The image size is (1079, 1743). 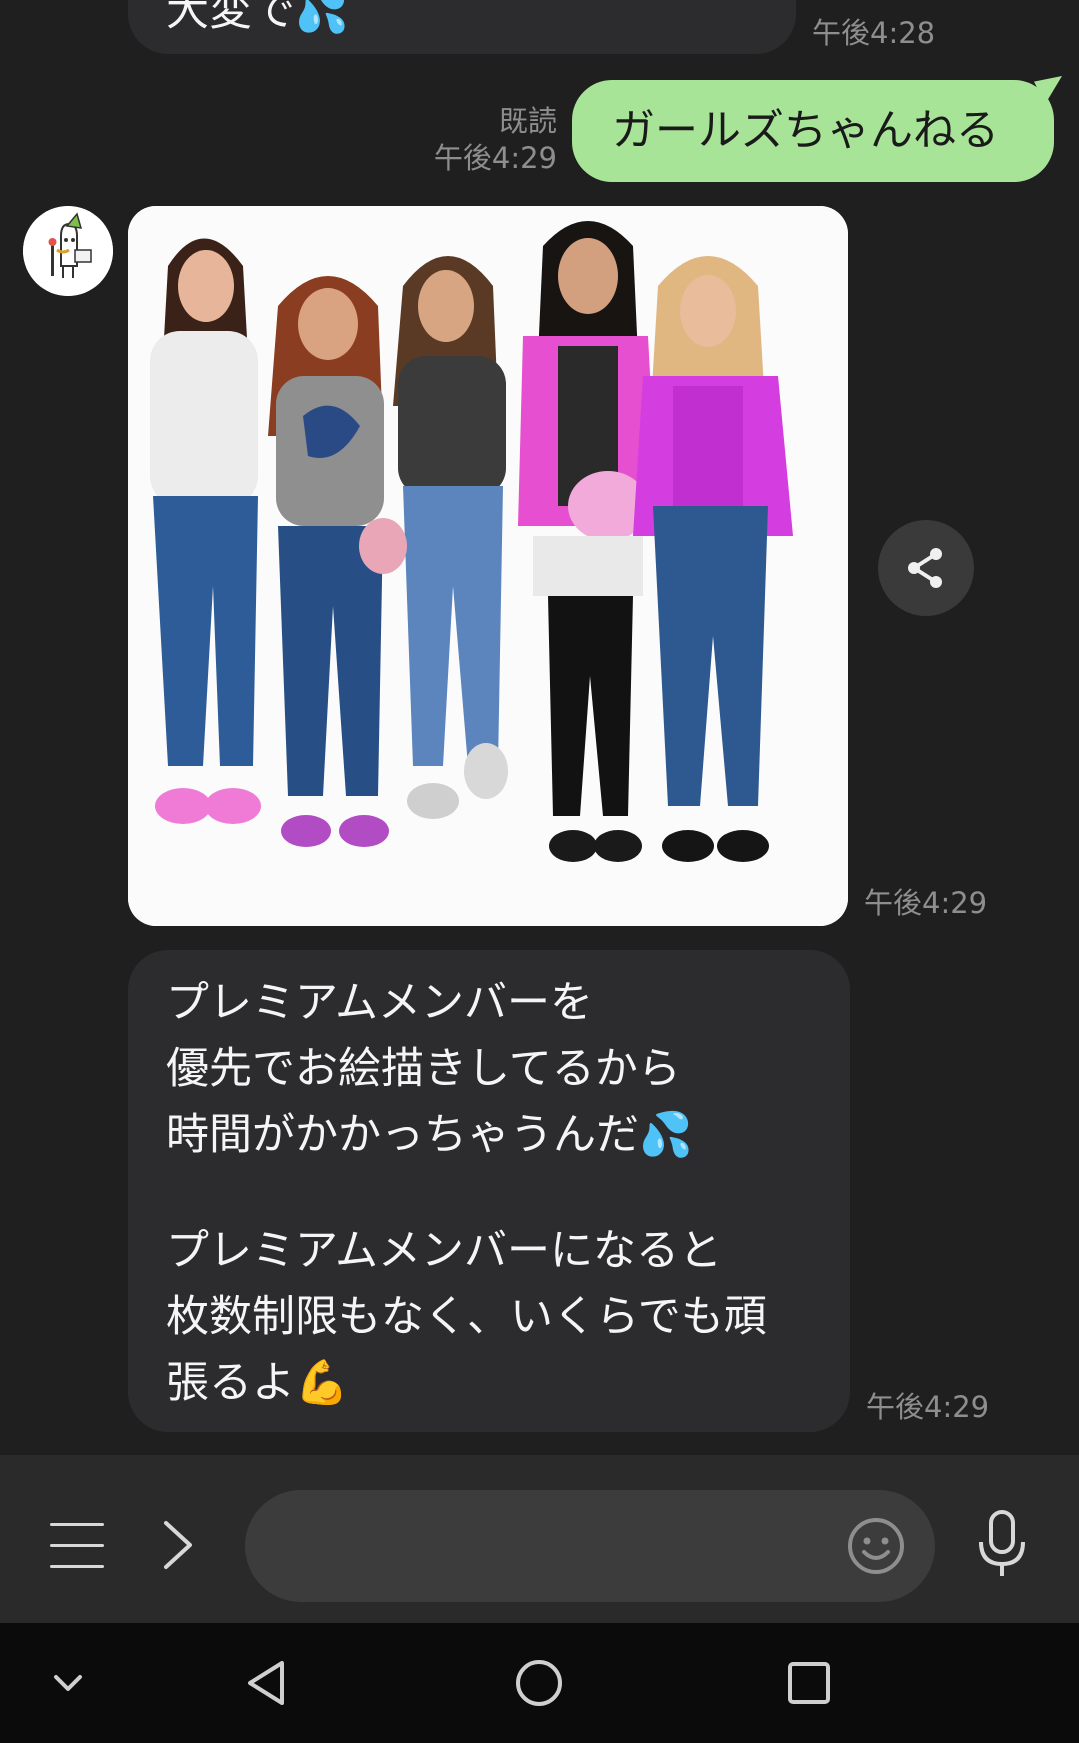 I want to click on back-icon, so click(x=268, y=1683).